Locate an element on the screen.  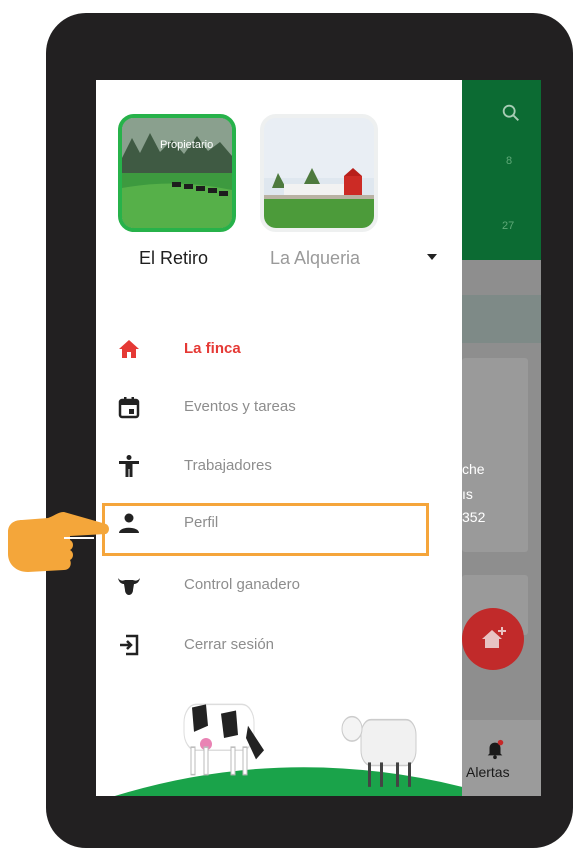
menu-label-trabajadores: Trabajadores is located at coordinates (228, 465).